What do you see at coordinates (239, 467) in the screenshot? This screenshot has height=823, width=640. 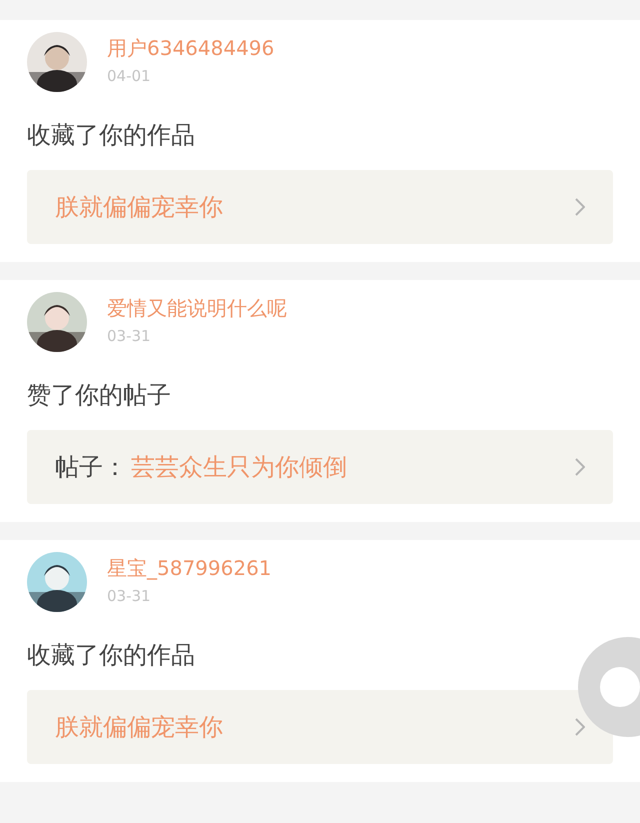 I see `item-title: 芸芸众生只为你倾倒` at bounding box center [239, 467].